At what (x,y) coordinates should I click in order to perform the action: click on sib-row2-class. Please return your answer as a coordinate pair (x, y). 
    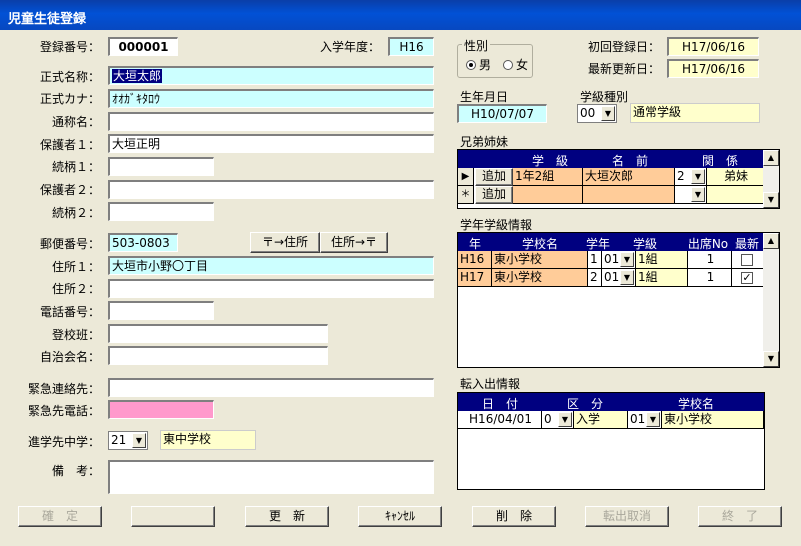
    Looking at the image, I should click on (548, 195).